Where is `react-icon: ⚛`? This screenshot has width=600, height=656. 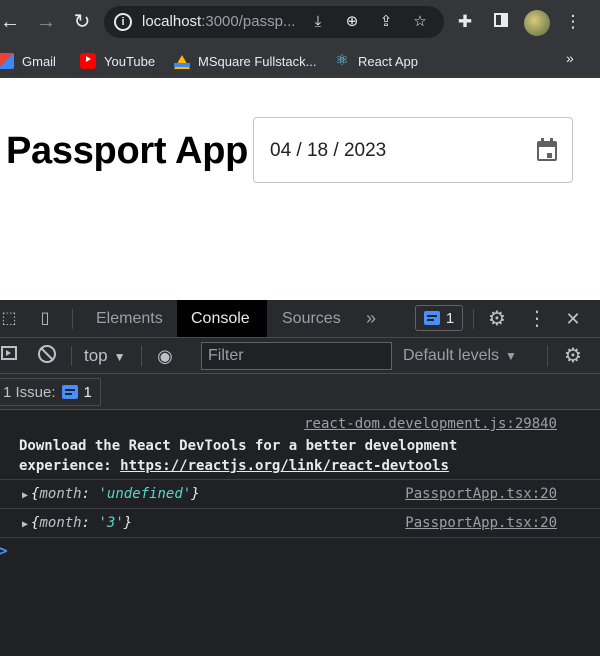 react-icon: ⚛ is located at coordinates (342, 60).